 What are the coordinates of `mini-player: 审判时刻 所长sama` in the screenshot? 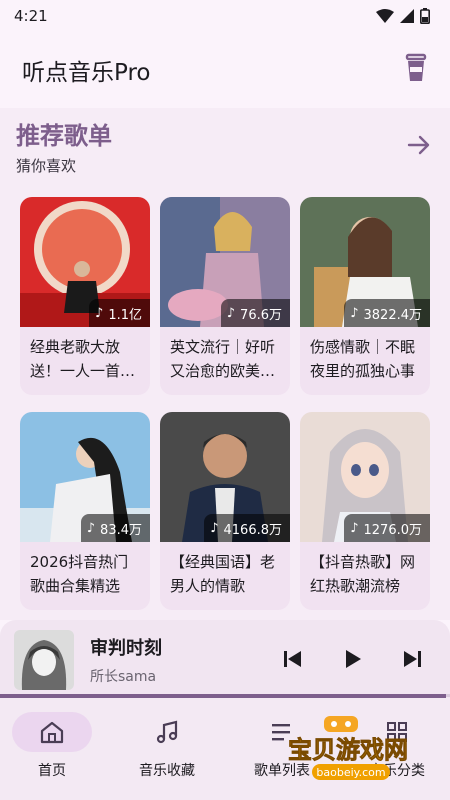 It's located at (225, 659).